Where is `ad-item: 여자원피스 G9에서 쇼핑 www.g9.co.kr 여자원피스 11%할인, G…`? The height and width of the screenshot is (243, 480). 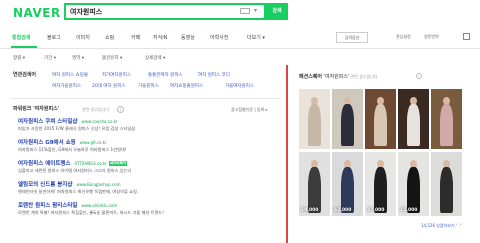 ad-item: 여자원피스 G9에서 쇼핑 www.g9.co.kr 여자원피스 11%할인, G… is located at coordinates (148, 146).